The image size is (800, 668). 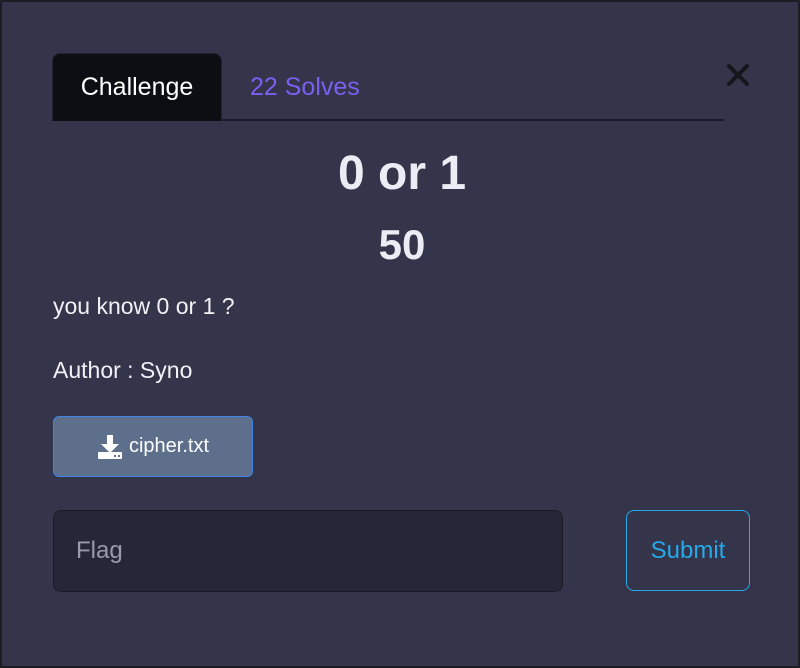 I want to click on tab-challenge-label: Challenge, so click(x=137, y=87).